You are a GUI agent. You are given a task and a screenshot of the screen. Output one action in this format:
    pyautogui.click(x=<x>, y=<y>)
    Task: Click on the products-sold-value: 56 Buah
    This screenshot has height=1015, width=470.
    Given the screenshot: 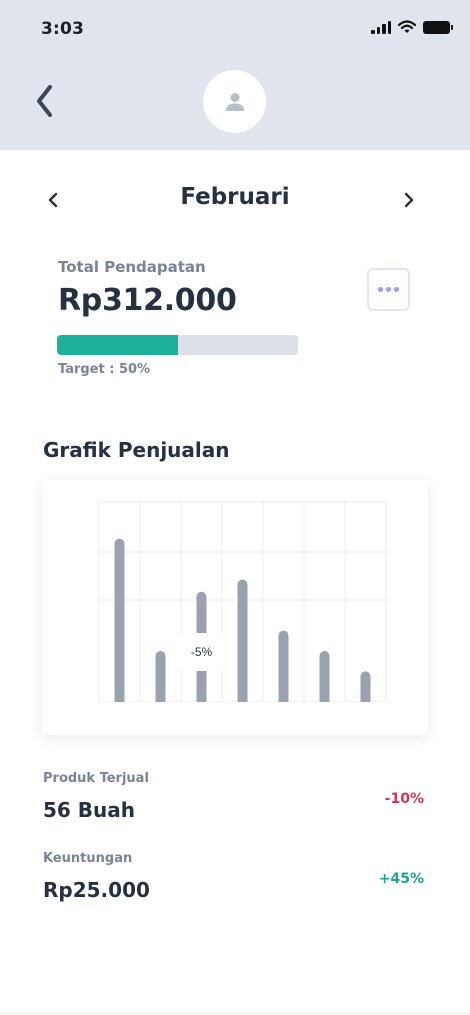 What is the action you would take?
    pyautogui.click(x=89, y=810)
    